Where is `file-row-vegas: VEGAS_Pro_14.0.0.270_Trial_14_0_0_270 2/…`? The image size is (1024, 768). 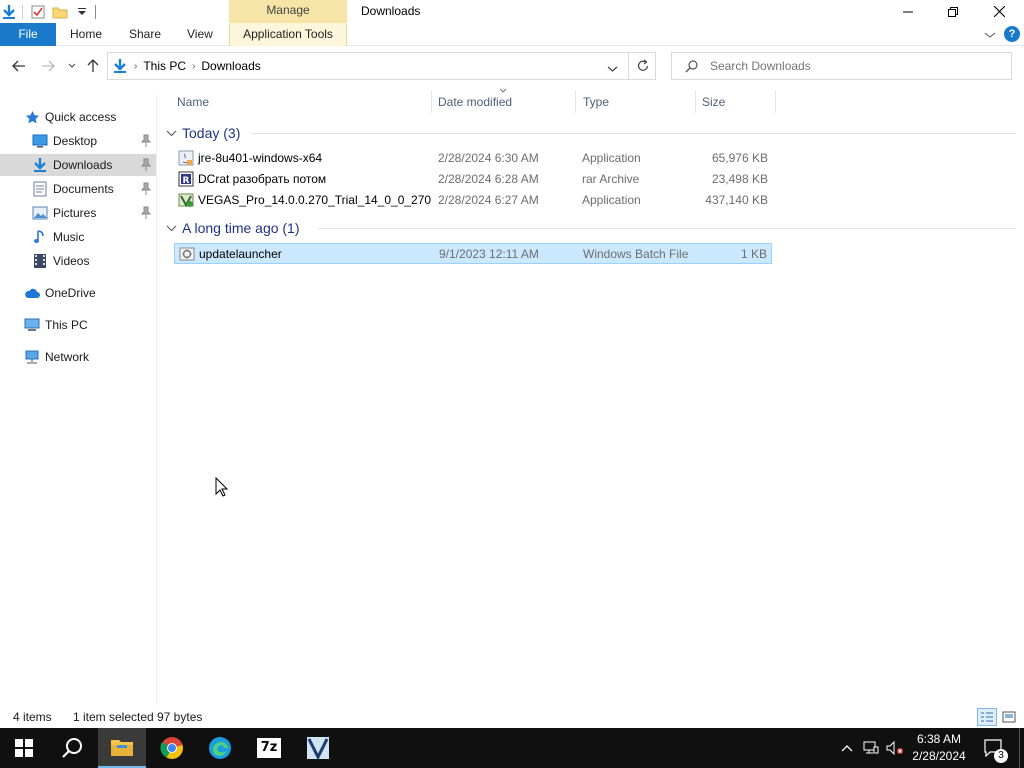 file-row-vegas: VEGAS_Pro_14.0.0.270_Trial_14_0_0_270 2/… is located at coordinates (473, 200).